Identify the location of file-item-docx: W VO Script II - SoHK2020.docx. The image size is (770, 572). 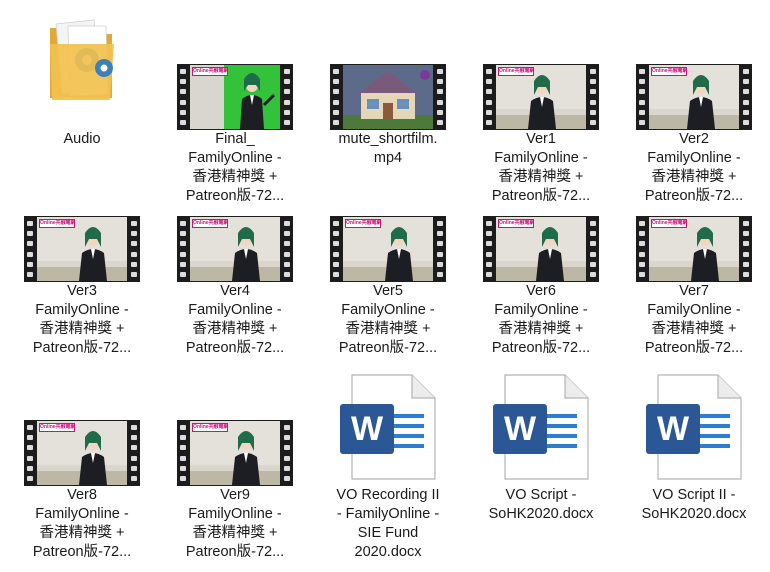
(694, 450).